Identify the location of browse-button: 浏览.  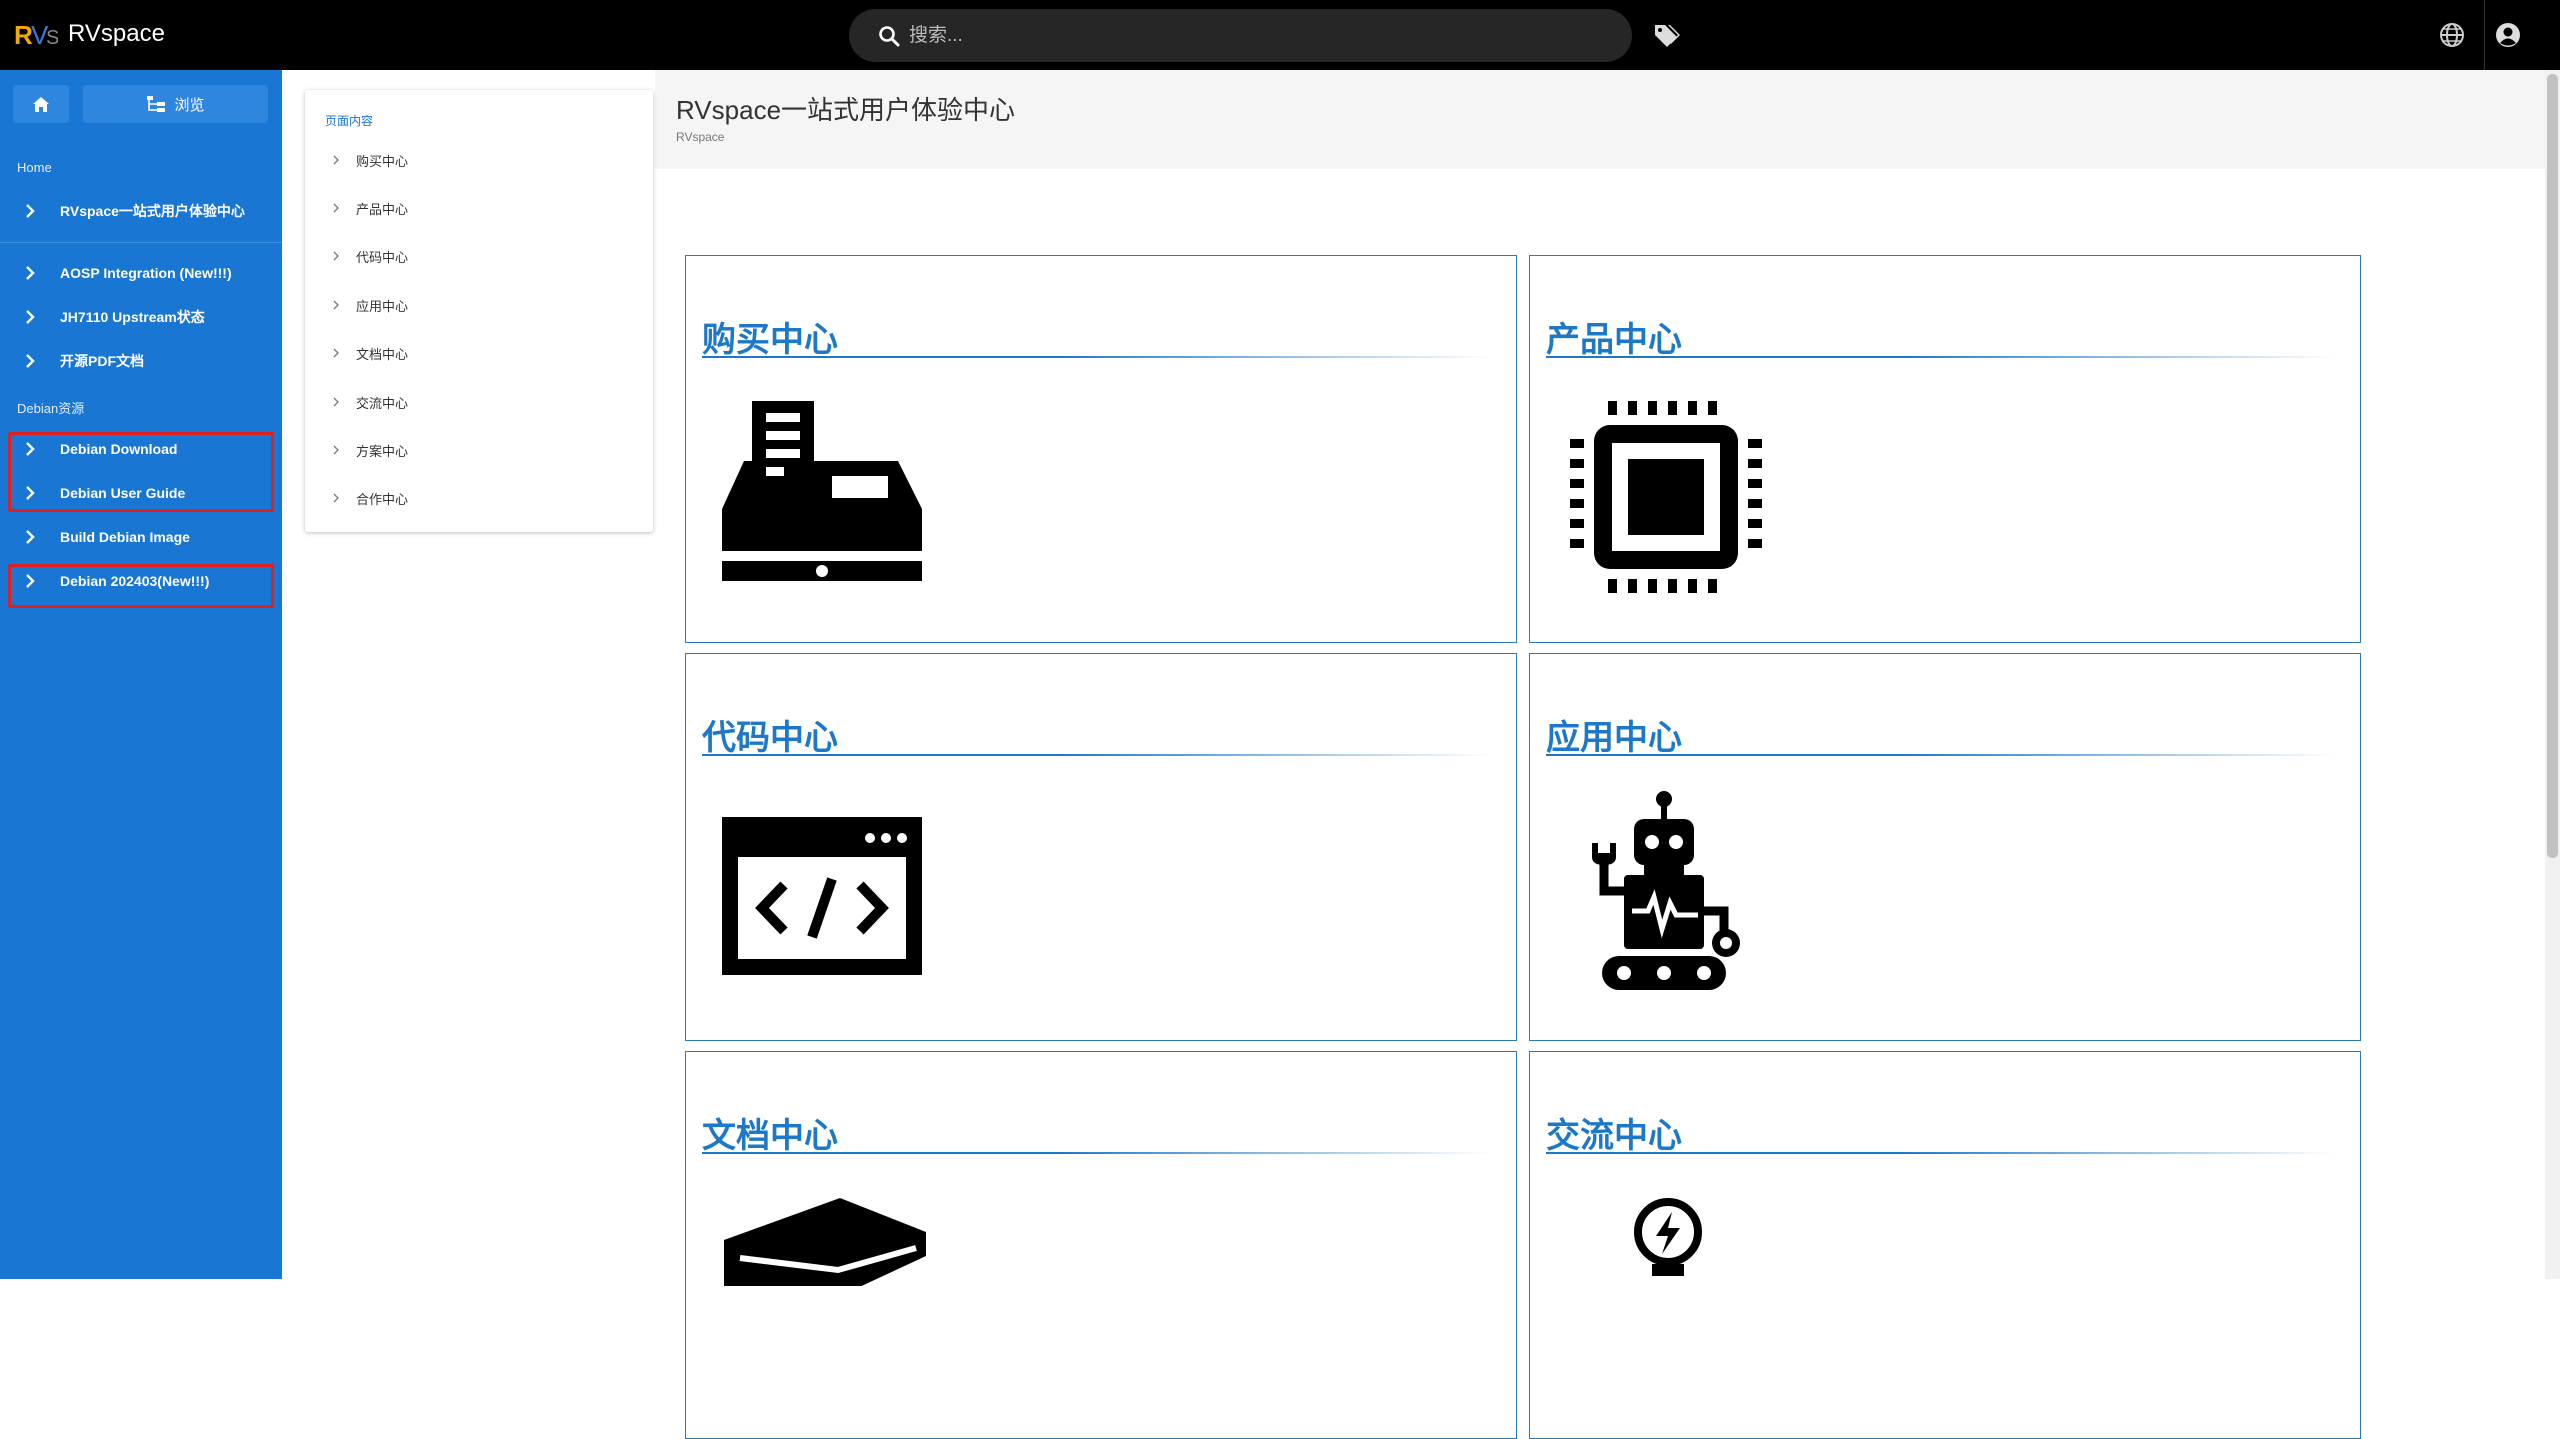
(175, 104).